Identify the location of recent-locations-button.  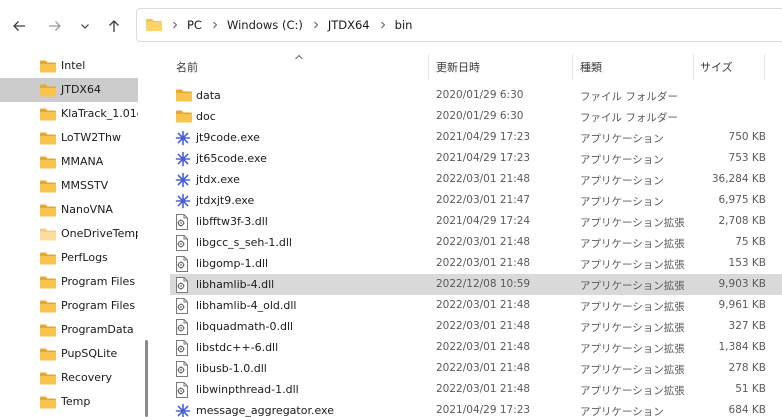
(85, 26).